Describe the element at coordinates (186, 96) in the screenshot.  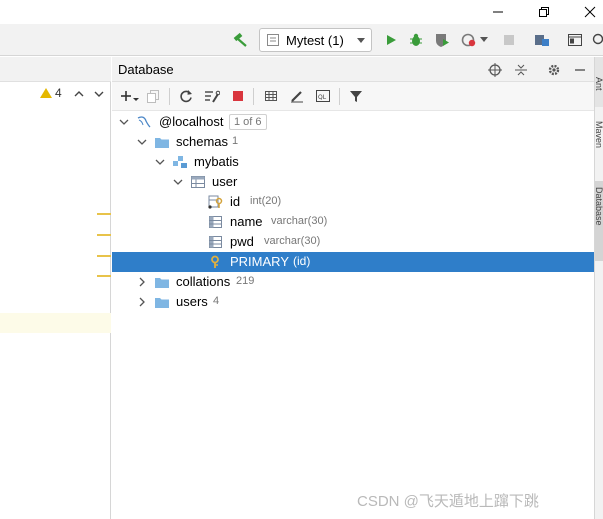
I see `refresh-button` at that location.